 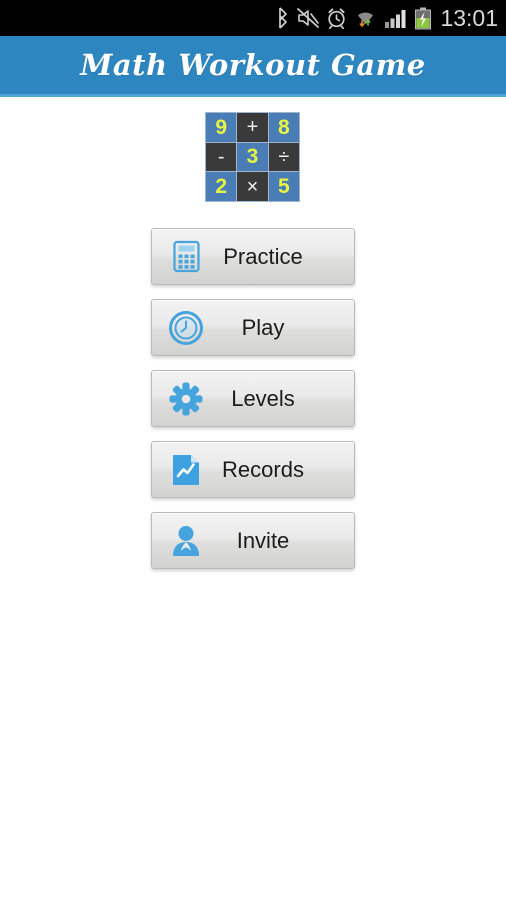 I want to click on gear-icon, so click(x=186, y=399).